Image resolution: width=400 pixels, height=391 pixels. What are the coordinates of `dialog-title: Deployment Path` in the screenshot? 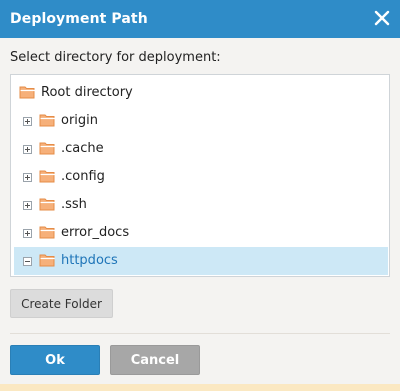 It's located at (79, 19).